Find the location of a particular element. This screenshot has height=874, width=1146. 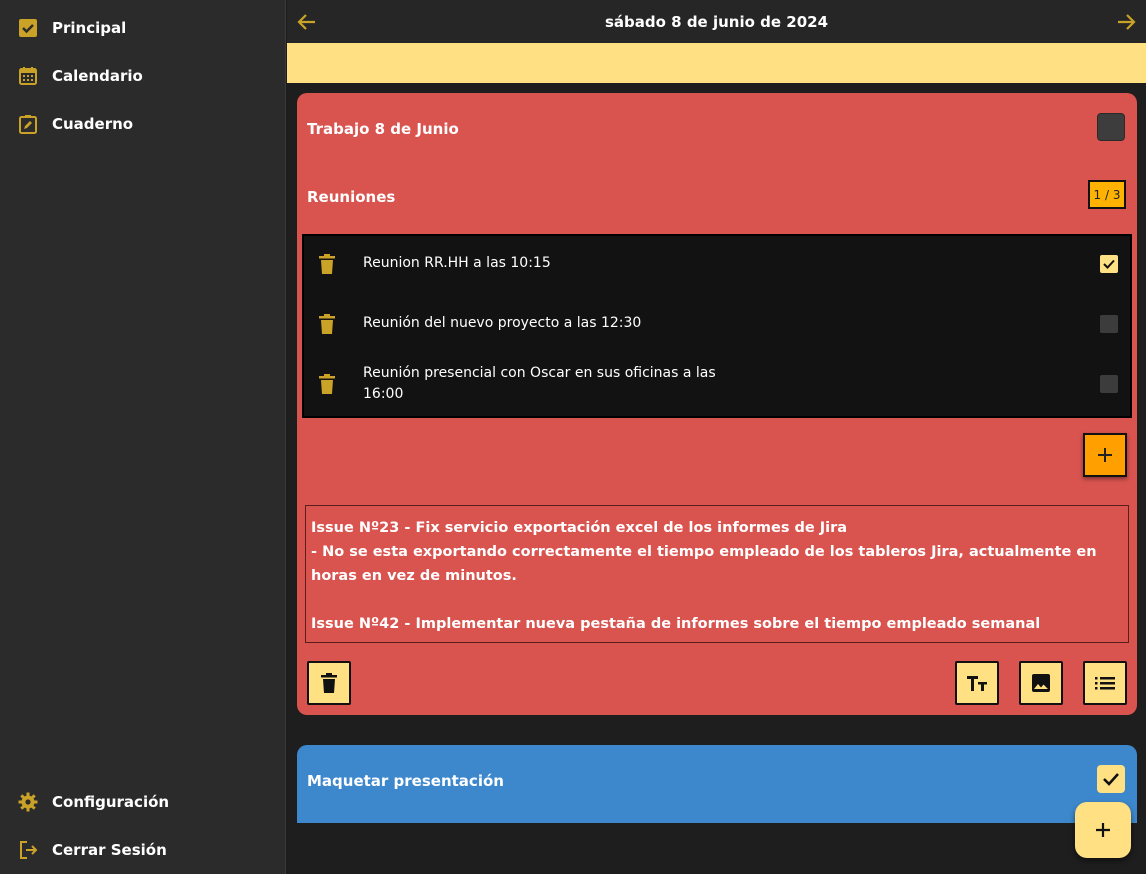

previous-day-button is located at coordinates (307, 22).